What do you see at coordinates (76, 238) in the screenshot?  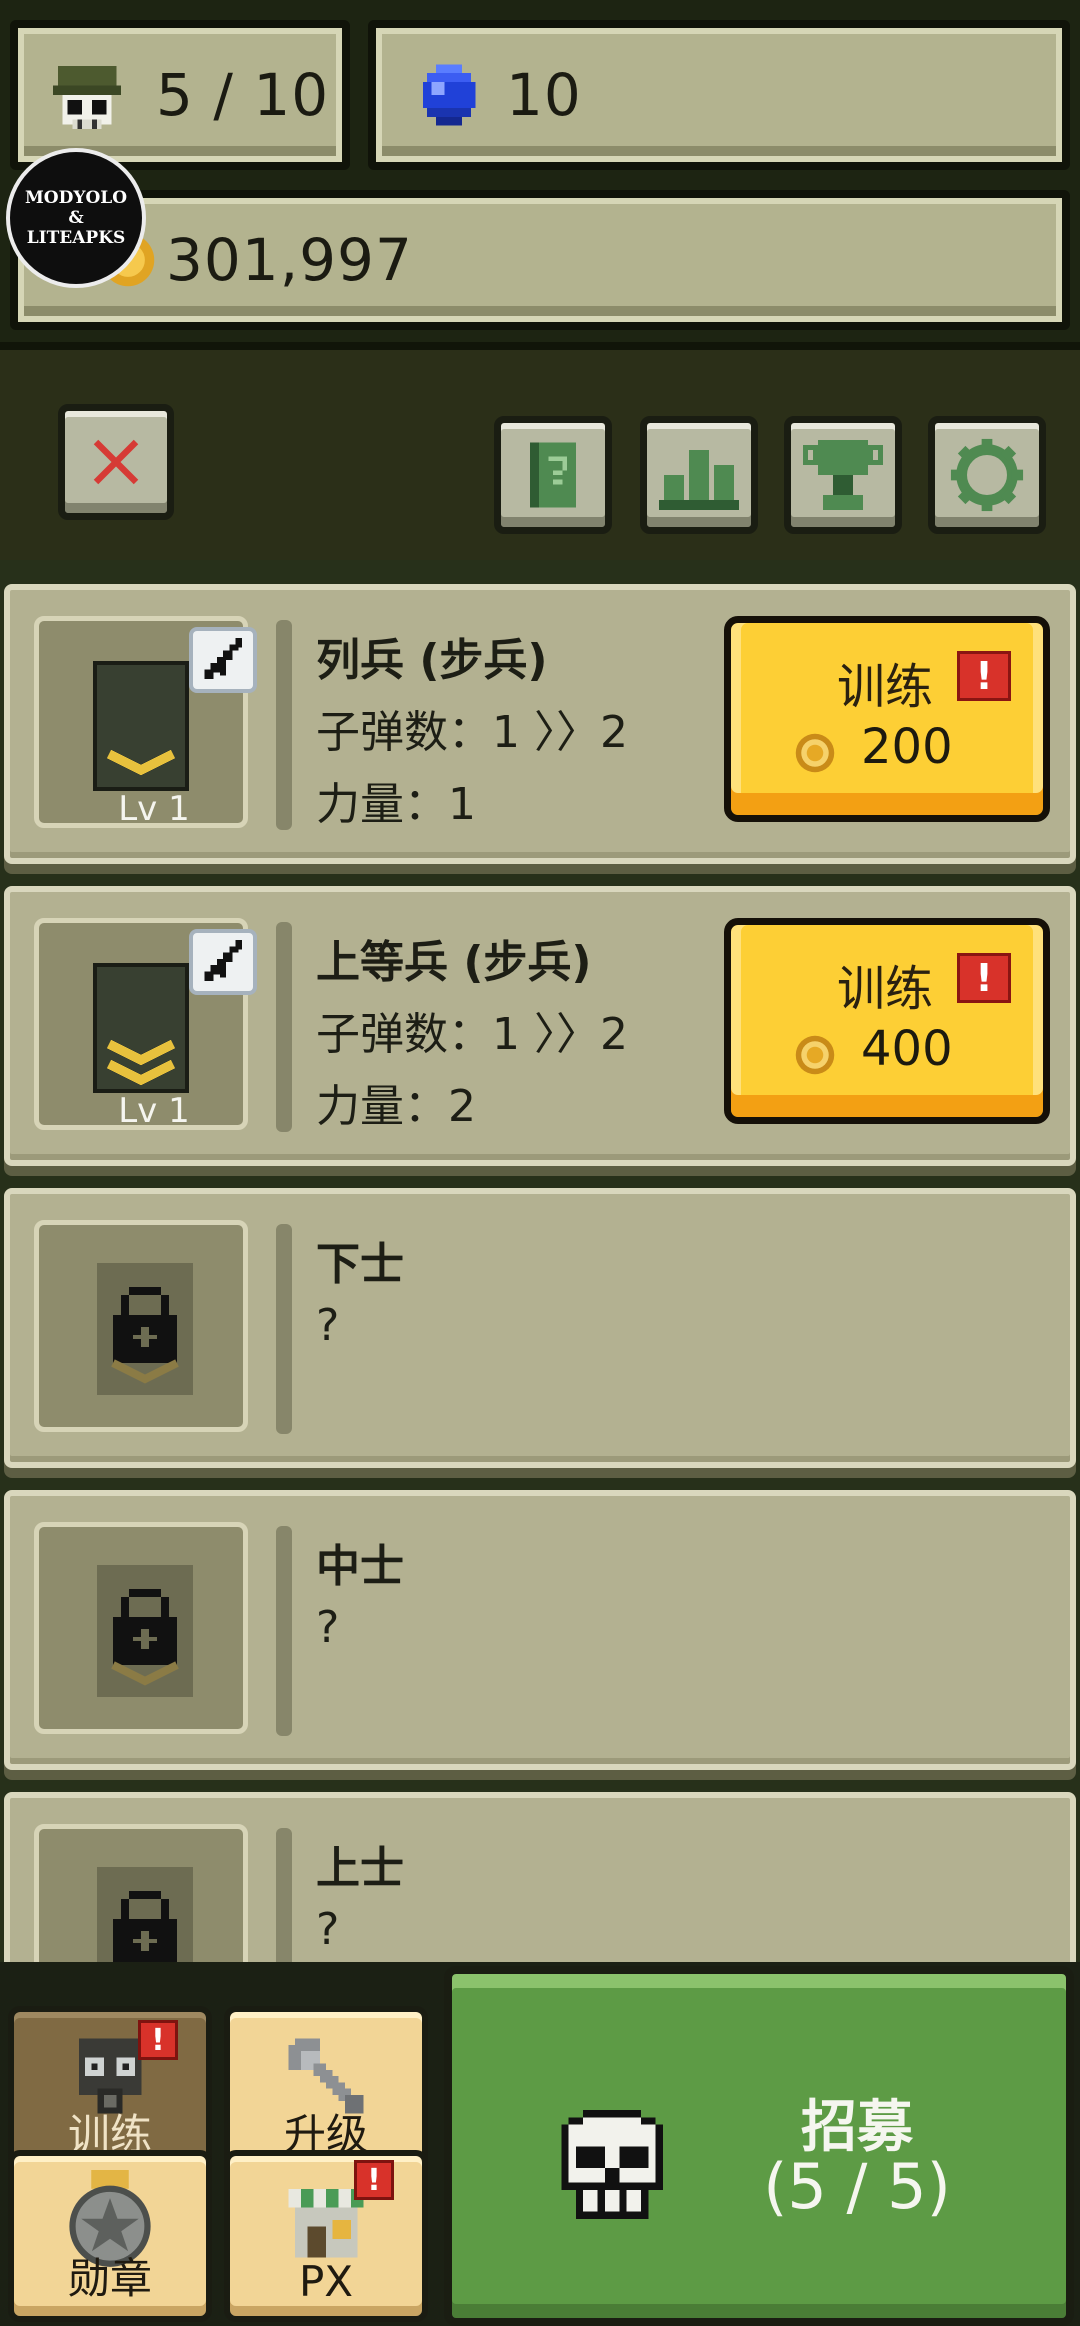 I see `watermark-text-3: LITEAPKS` at bounding box center [76, 238].